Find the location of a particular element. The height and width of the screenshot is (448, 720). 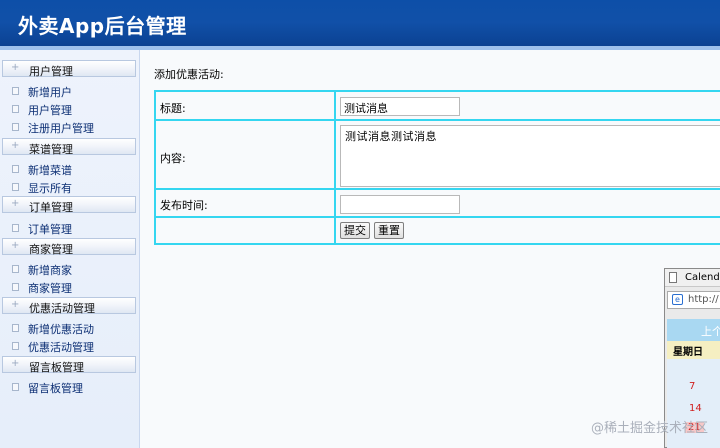

sidebar-group-label: 优惠活动管理 is located at coordinates (62, 308).